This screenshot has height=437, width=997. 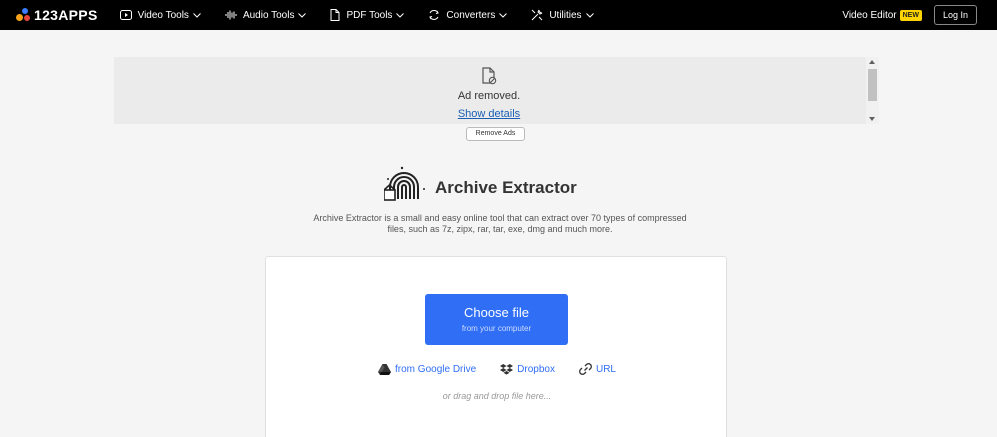 What do you see at coordinates (507, 369) in the screenshot?
I see `dropbox-icon` at bounding box center [507, 369].